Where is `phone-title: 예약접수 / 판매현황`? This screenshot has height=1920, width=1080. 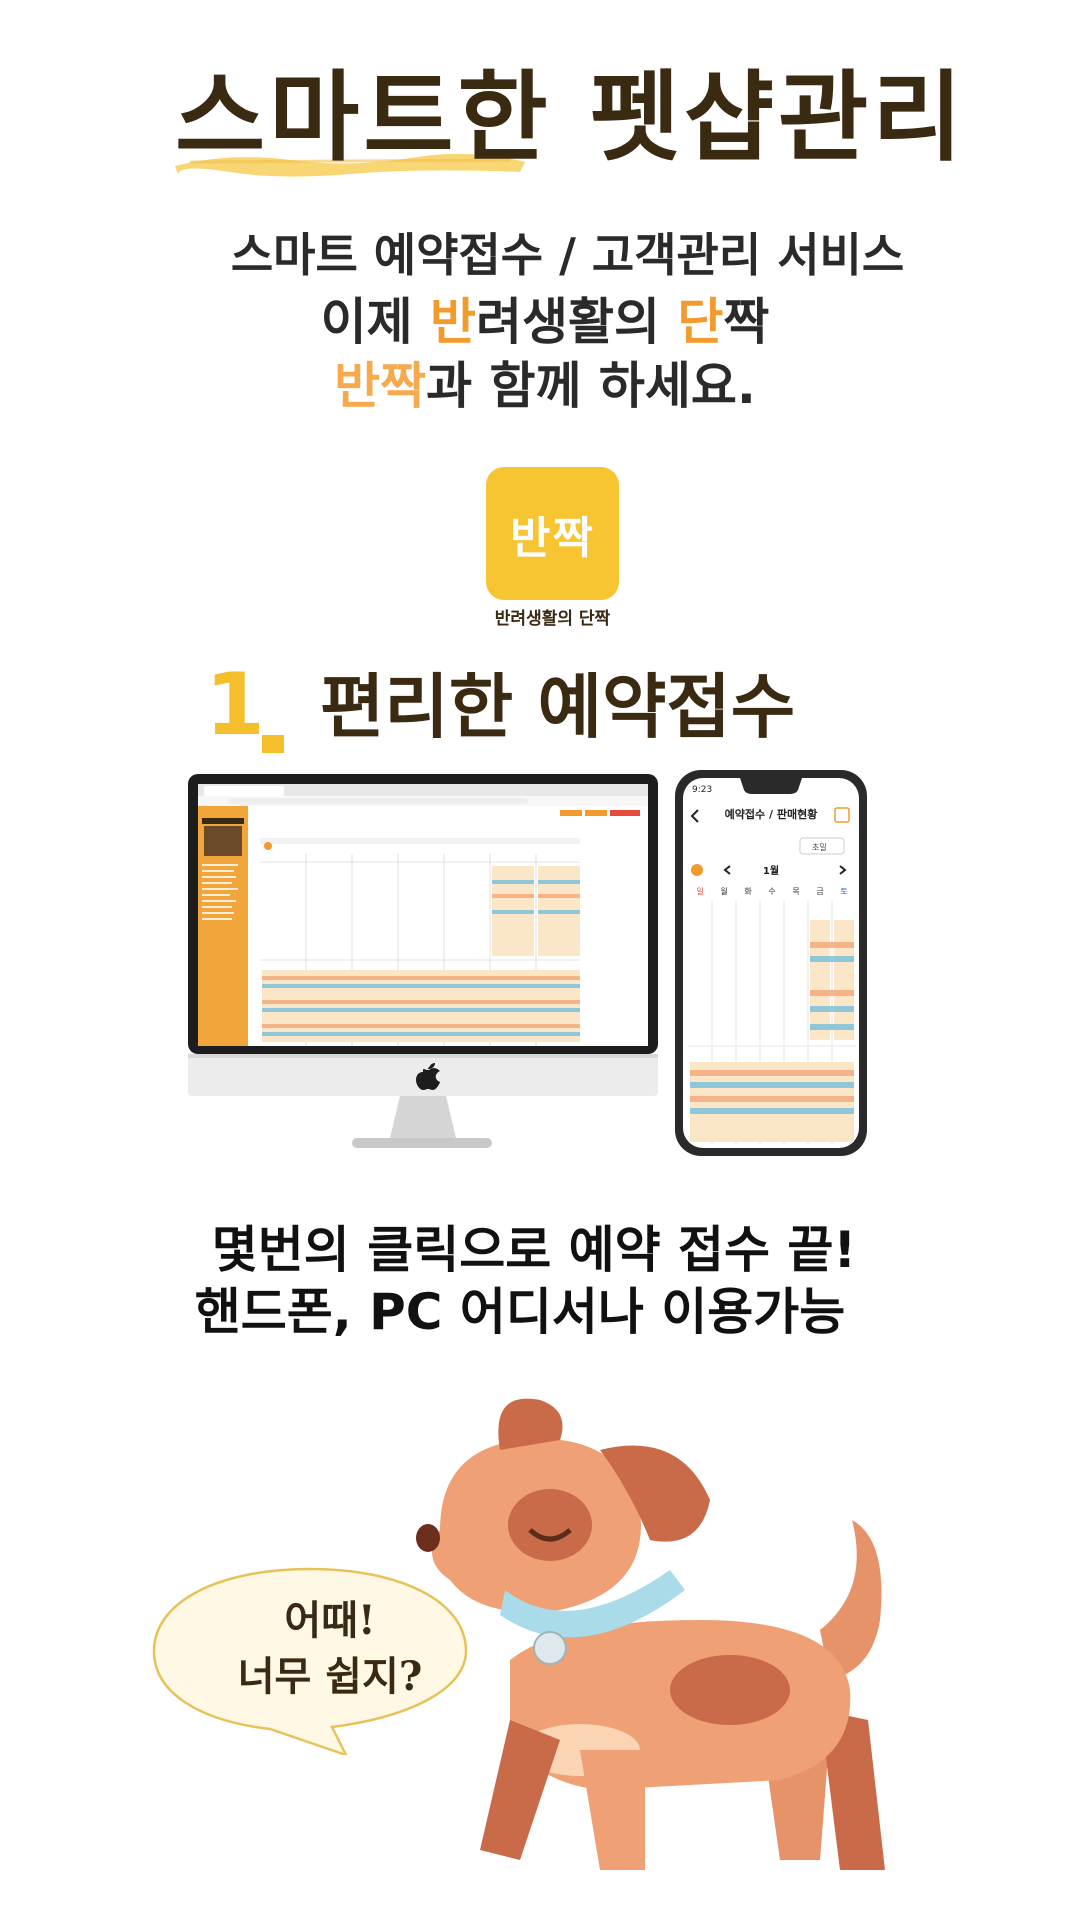 phone-title: 예약접수 / 판매현황 is located at coordinates (771, 814).